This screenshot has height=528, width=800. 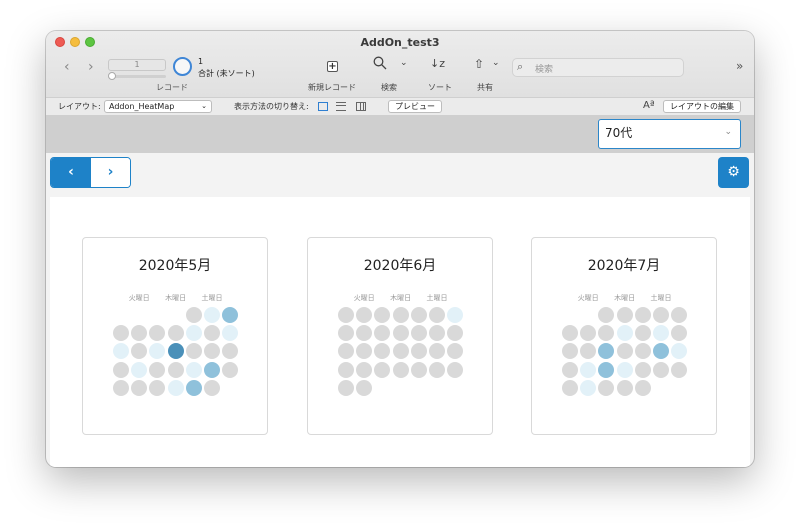 What do you see at coordinates (485, 87) in the screenshot?
I see `share-label: 共有` at bounding box center [485, 87].